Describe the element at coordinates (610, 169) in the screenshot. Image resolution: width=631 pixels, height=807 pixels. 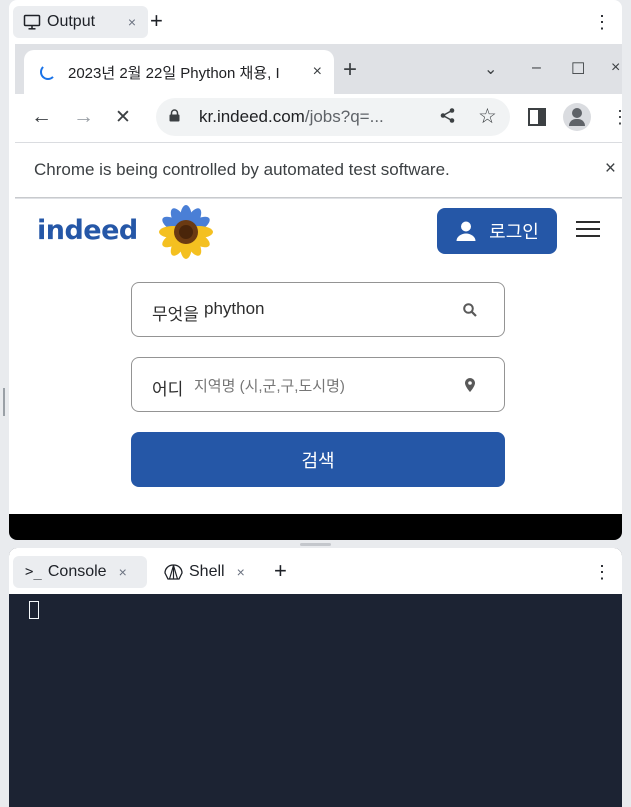
I see `infobar-close-icon: ×` at that location.